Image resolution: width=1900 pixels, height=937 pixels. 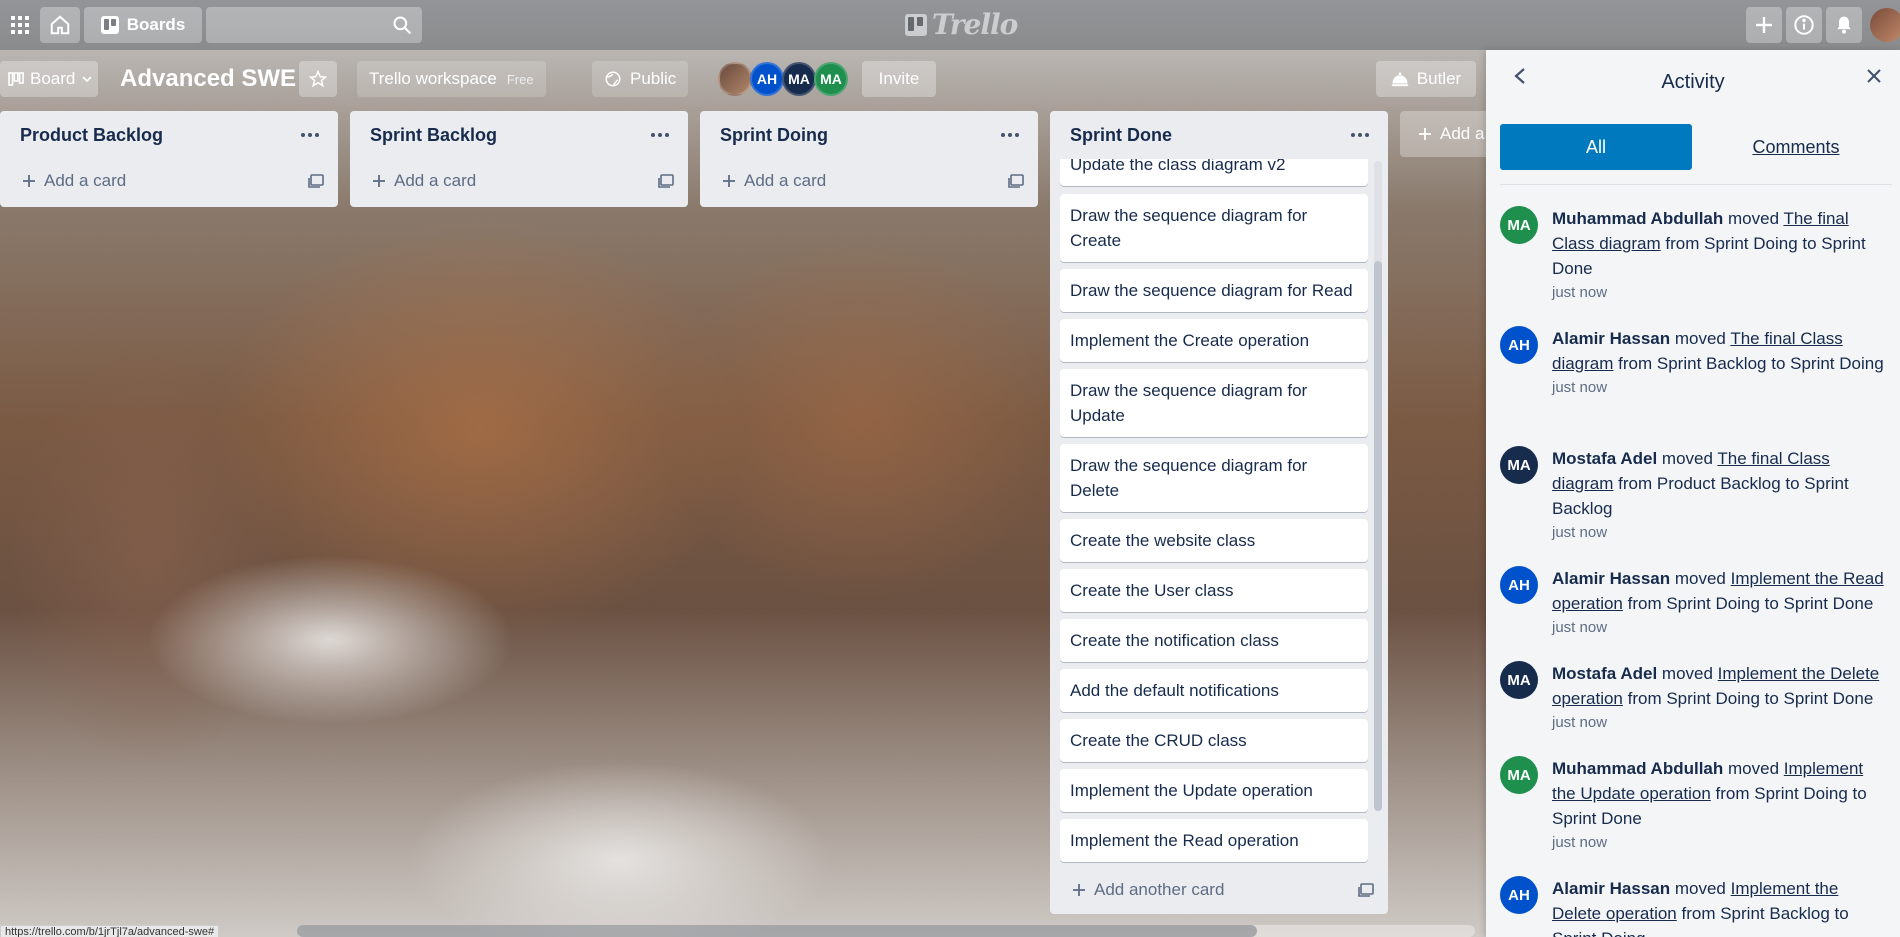 I want to click on home-button, so click(x=60, y=25).